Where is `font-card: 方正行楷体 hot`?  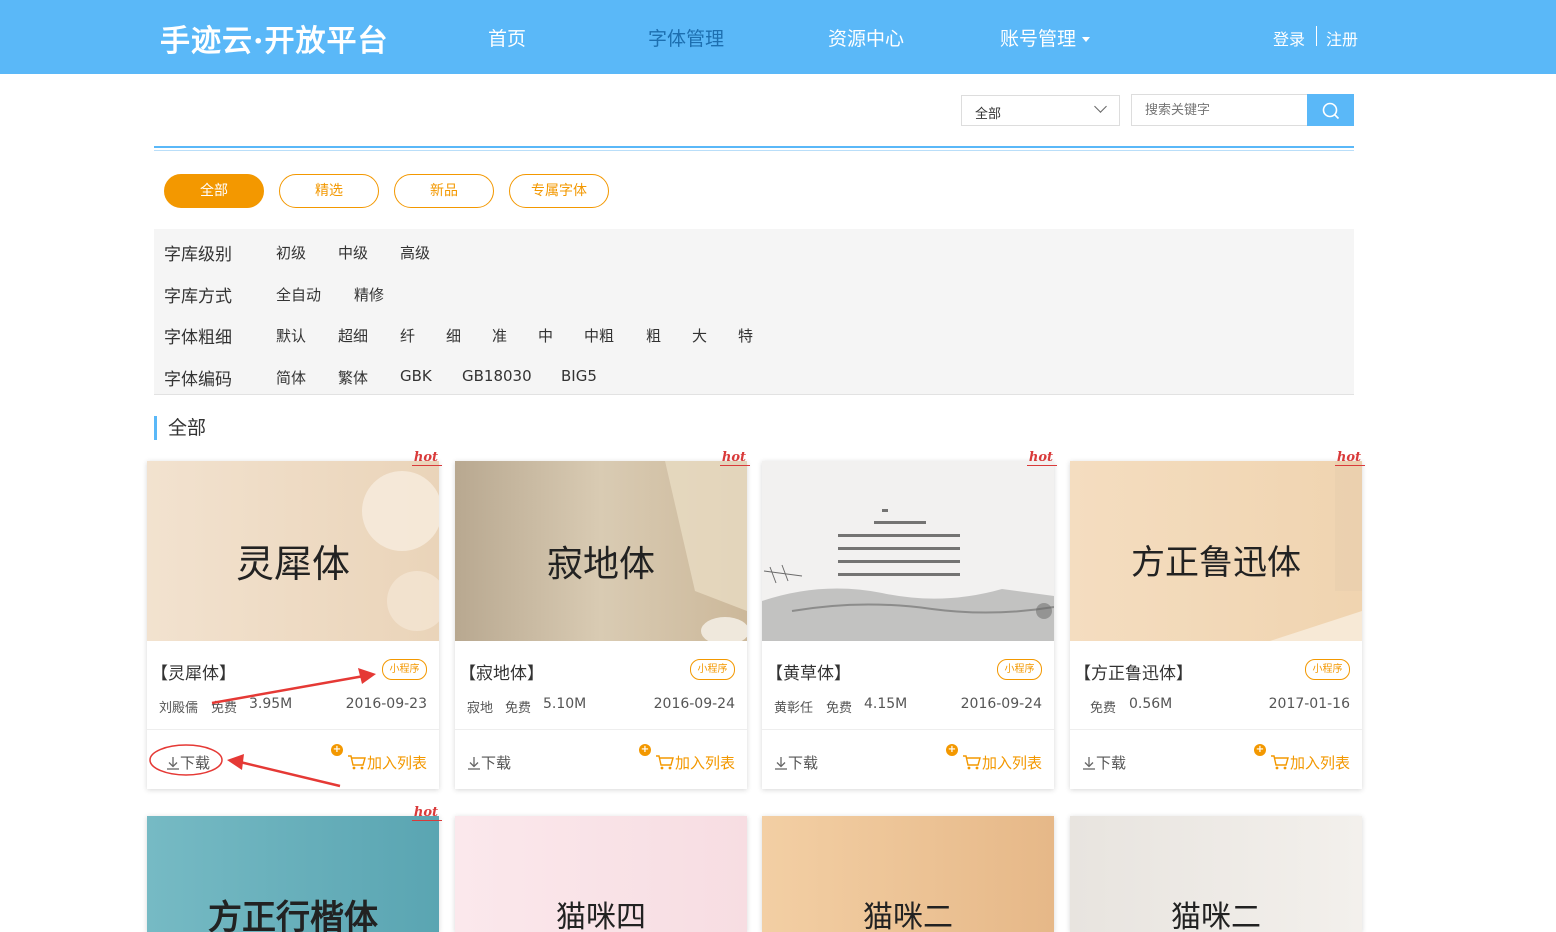 font-card: 方正行楷体 hot is located at coordinates (294, 868).